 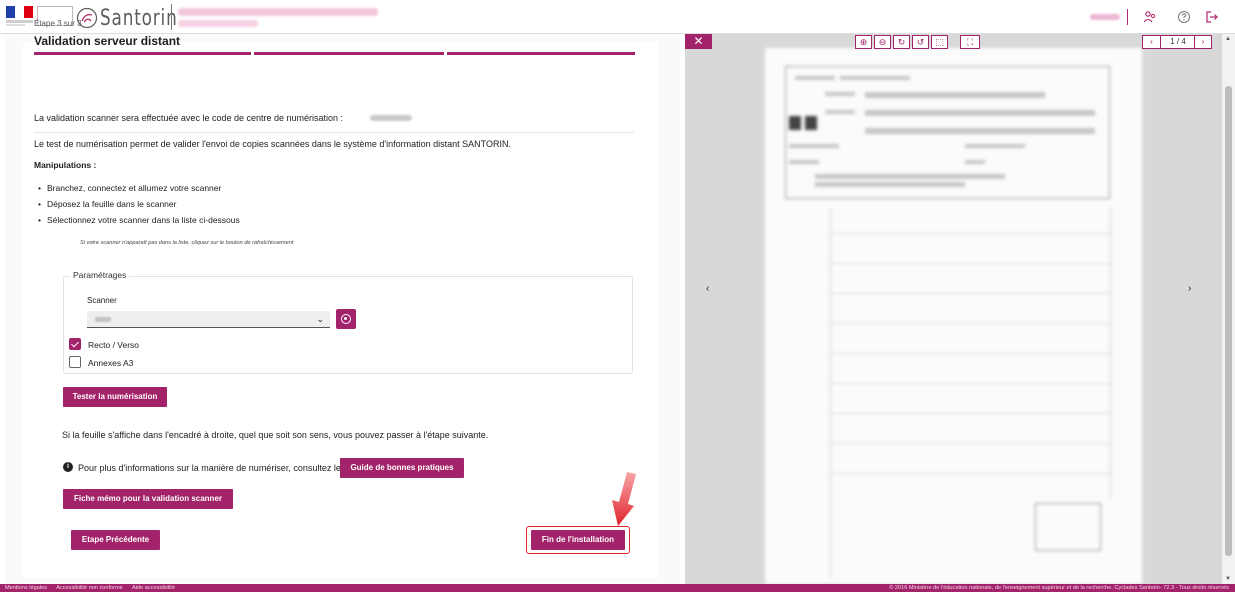 What do you see at coordinates (218, 23) in the screenshot?
I see `exam-subtitle-blurred` at bounding box center [218, 23].